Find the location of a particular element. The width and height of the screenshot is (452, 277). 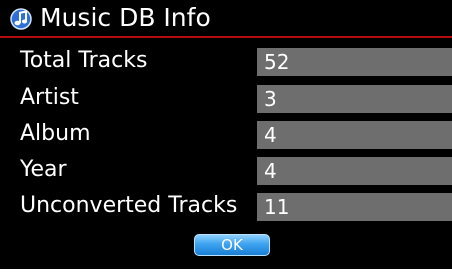

row-value: 3 is located at coordinates (354, 99).